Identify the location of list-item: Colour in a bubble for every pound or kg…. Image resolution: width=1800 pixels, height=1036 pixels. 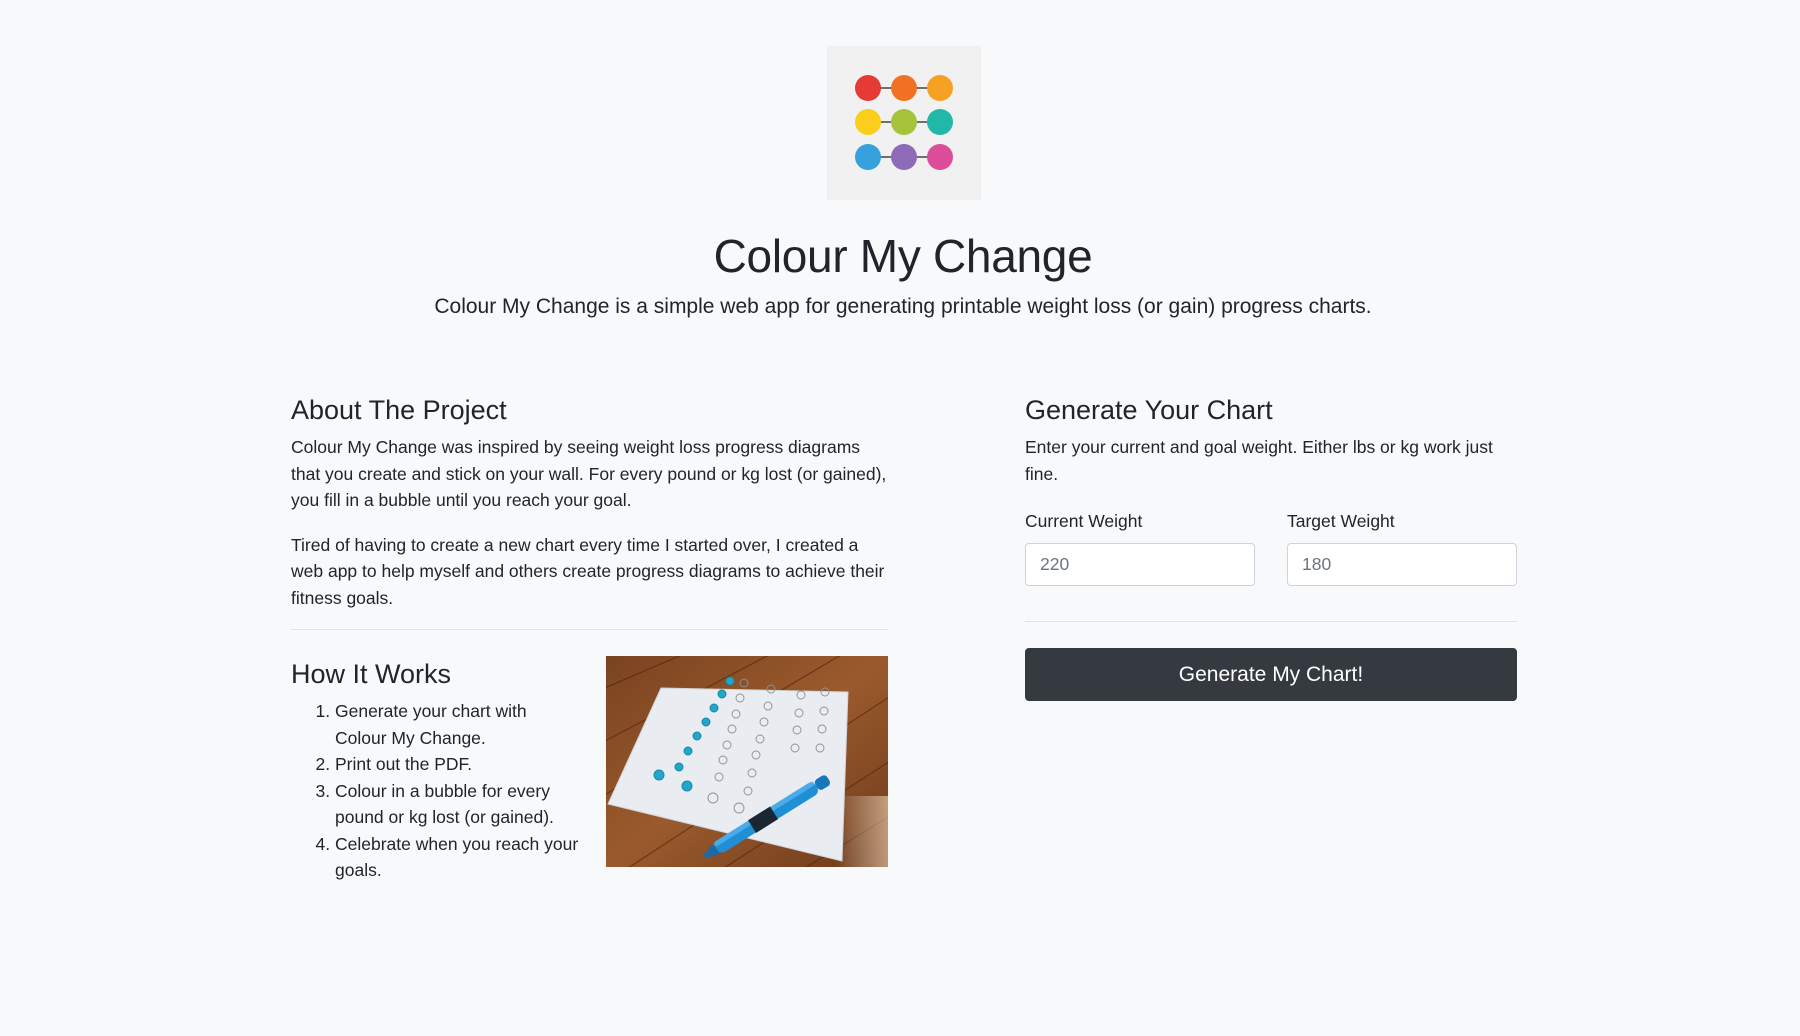
(458, 804).